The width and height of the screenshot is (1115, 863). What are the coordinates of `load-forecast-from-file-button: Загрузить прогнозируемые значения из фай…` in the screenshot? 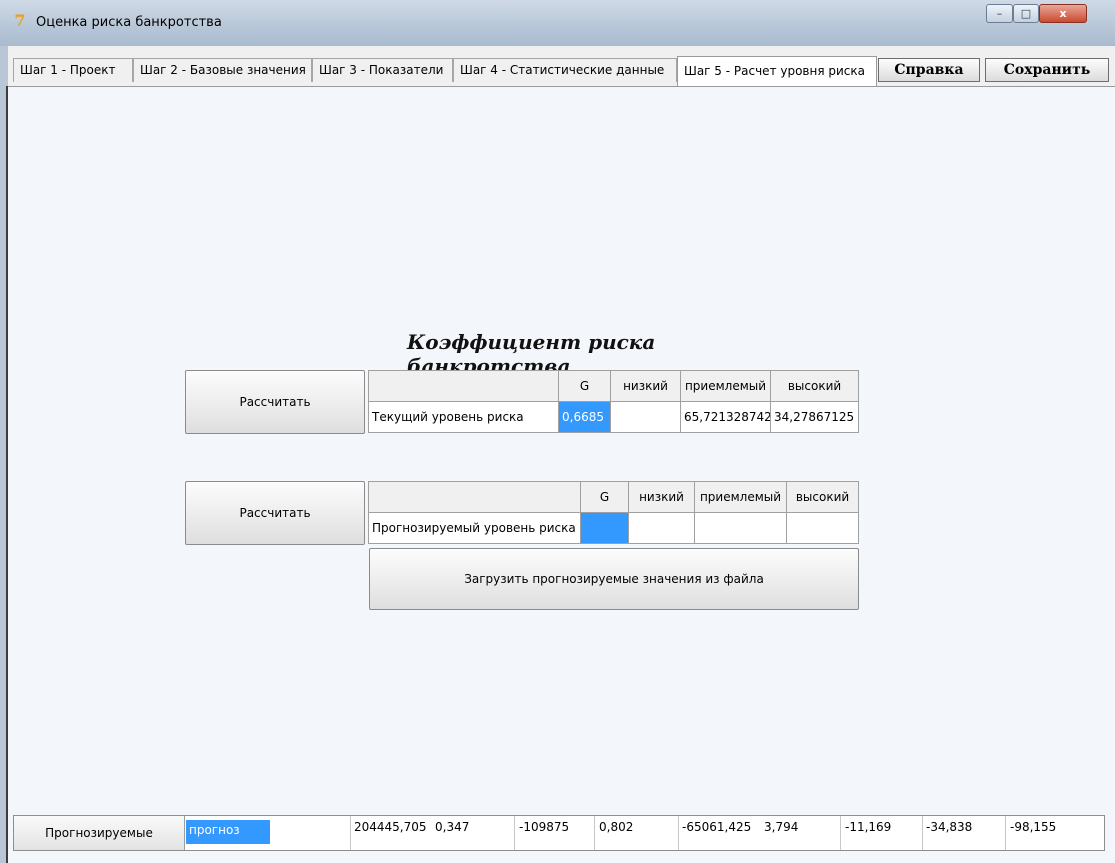 It's located at (614, 579).